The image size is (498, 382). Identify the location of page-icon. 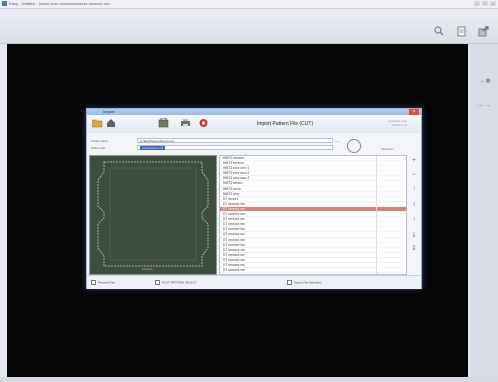
(461, 31).